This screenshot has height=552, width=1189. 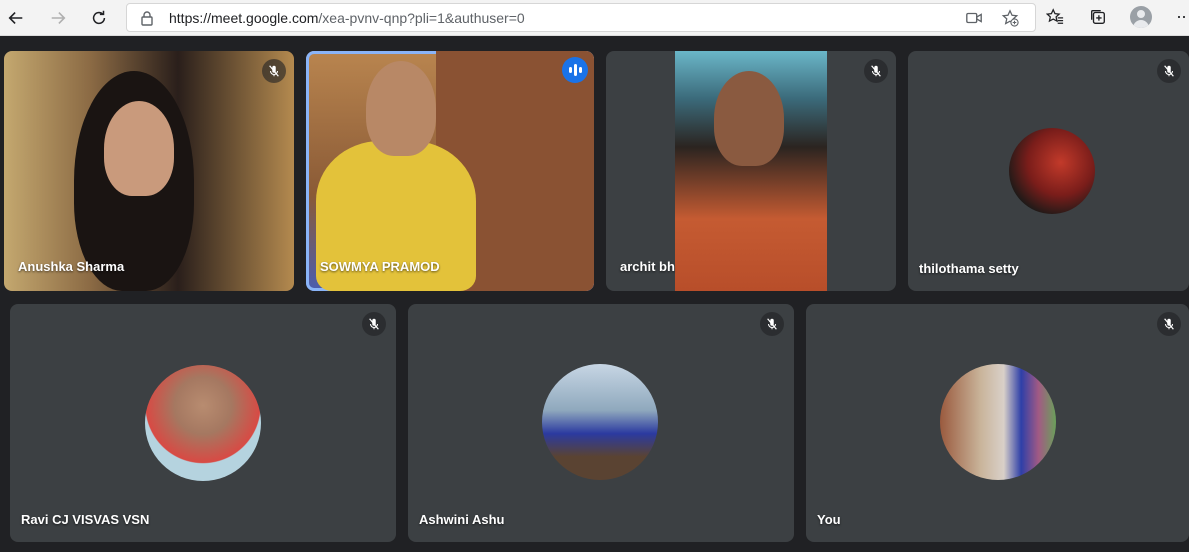 I want to click on participant-tile-thilothama: thilothama setty, so click(x=1048, y=171).